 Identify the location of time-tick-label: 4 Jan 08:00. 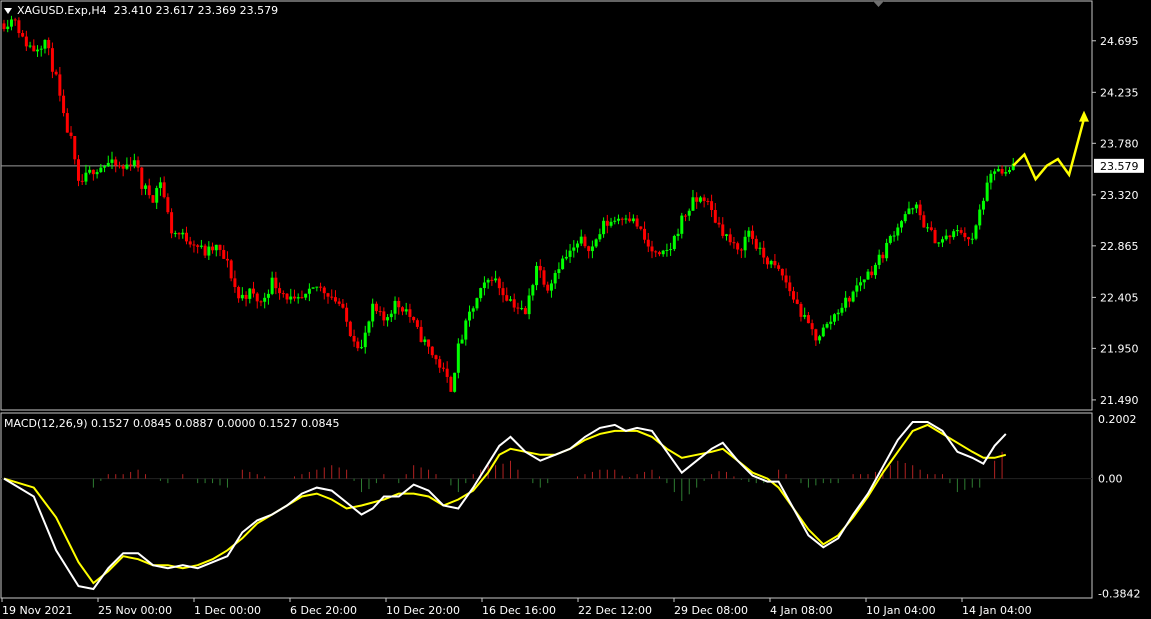
(801, 610).